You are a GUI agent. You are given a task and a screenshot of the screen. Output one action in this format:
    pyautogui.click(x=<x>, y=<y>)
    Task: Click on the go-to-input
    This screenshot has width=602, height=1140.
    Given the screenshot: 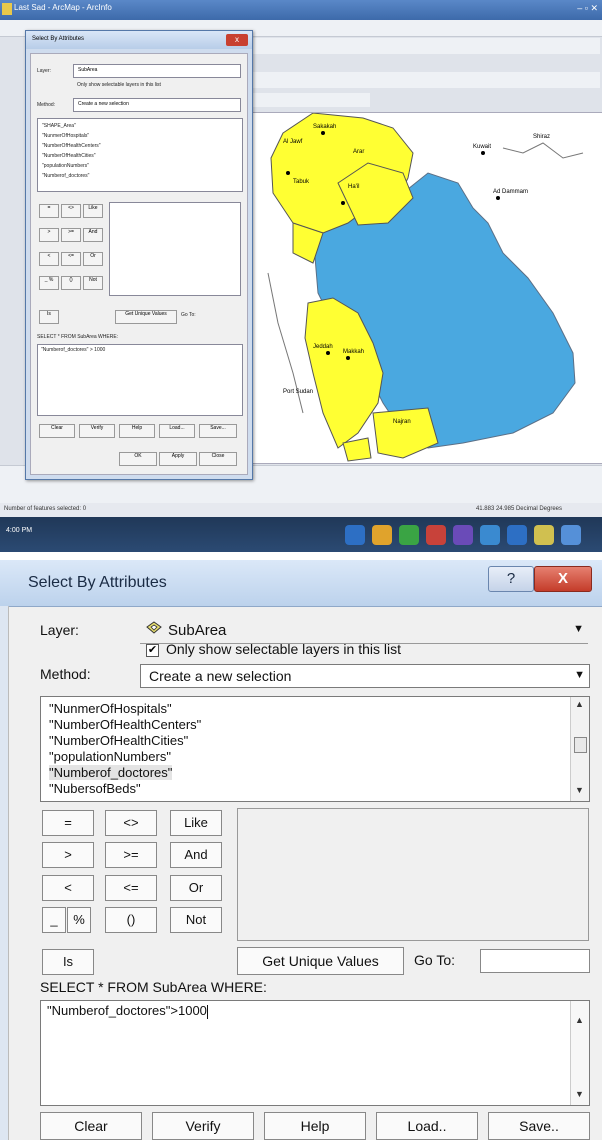 What is the action you would take?
    pyautogui.click(x=535, y=961)
    